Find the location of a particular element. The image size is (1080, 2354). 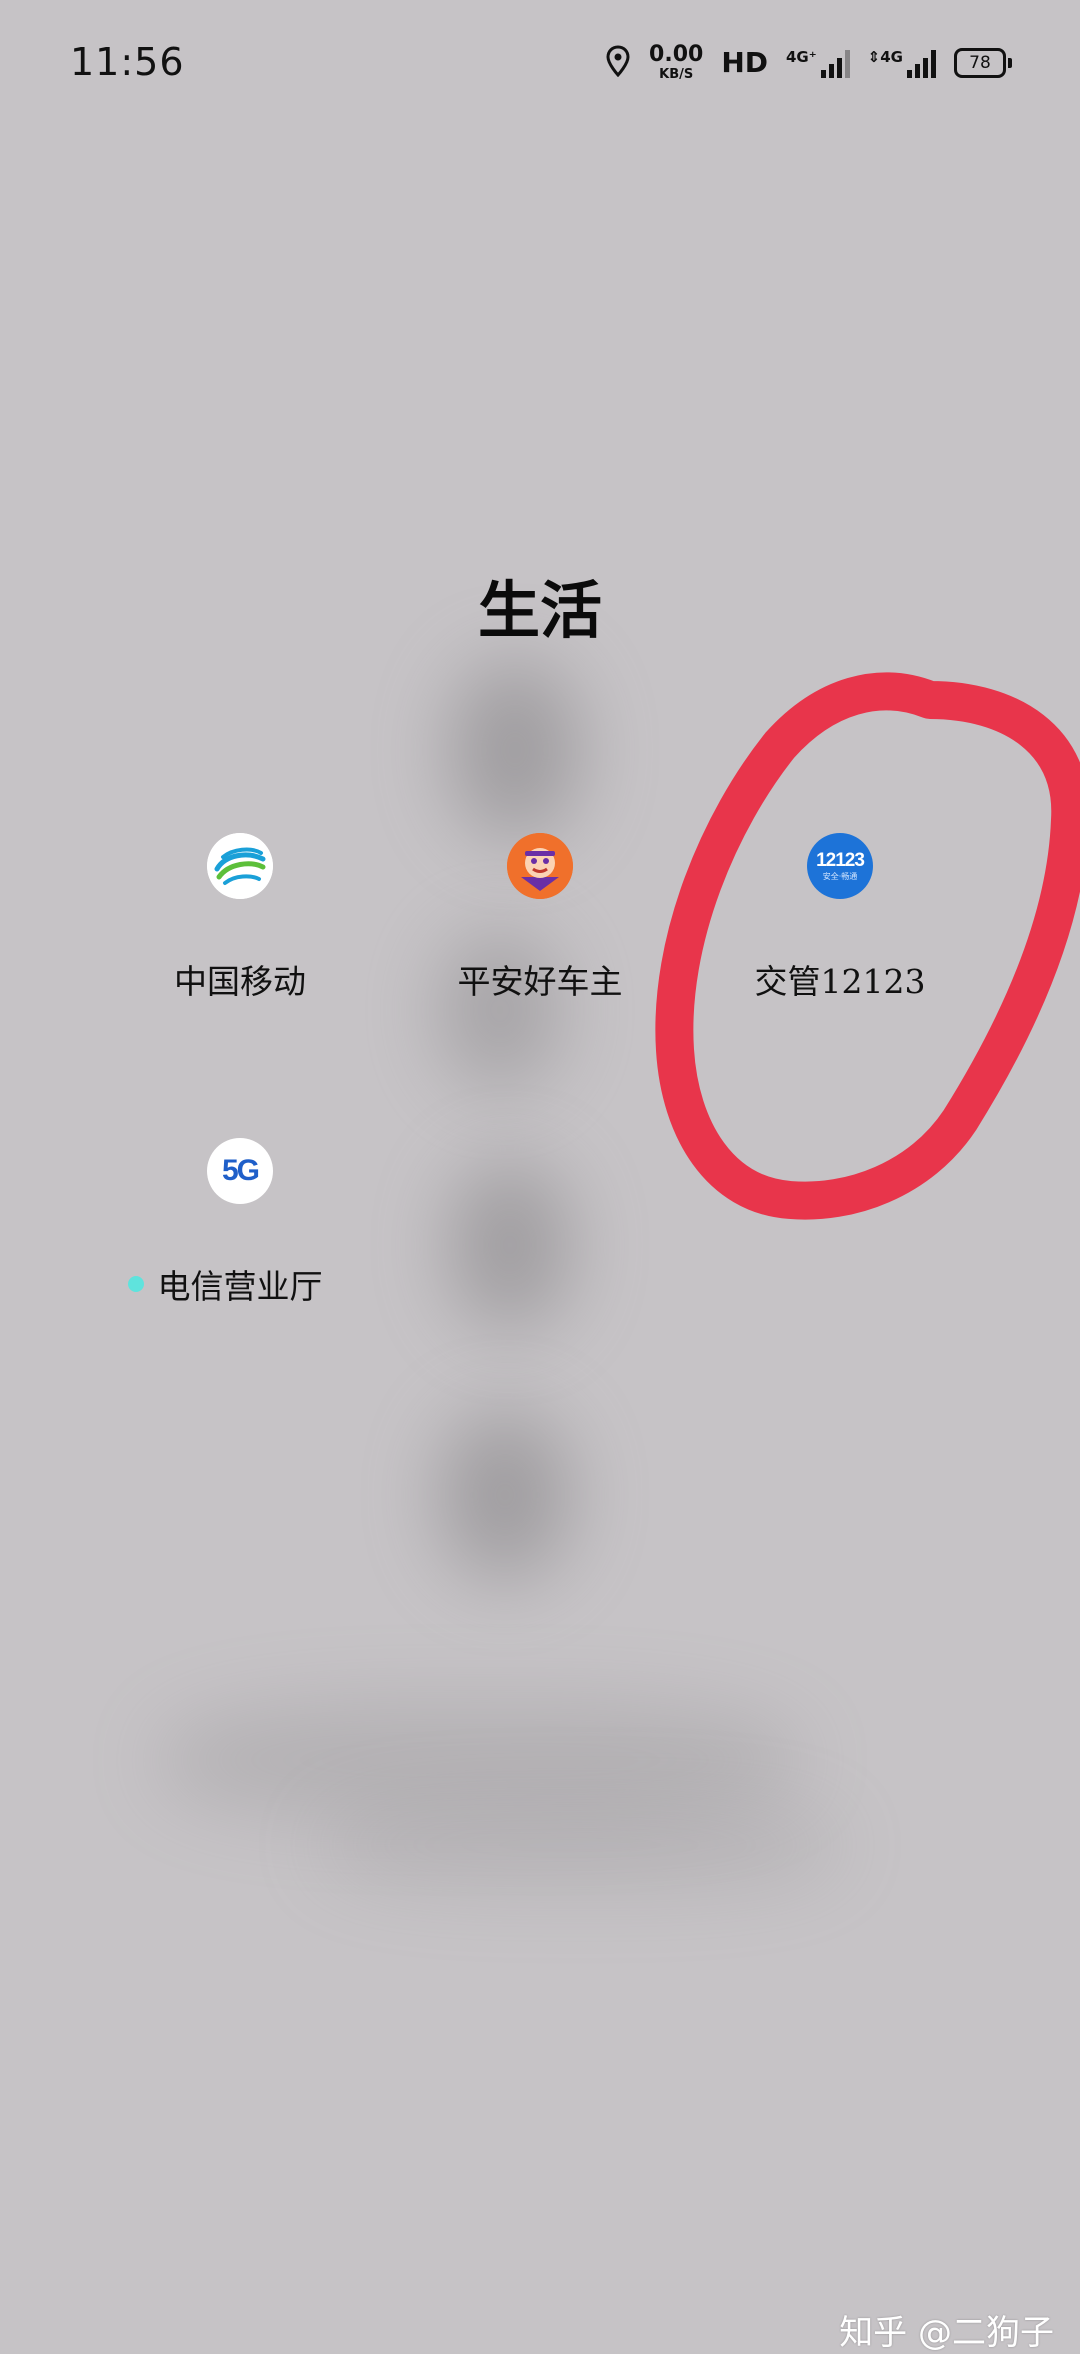

sim2-signal: ⇕4G is located at coordinates (902, 63).